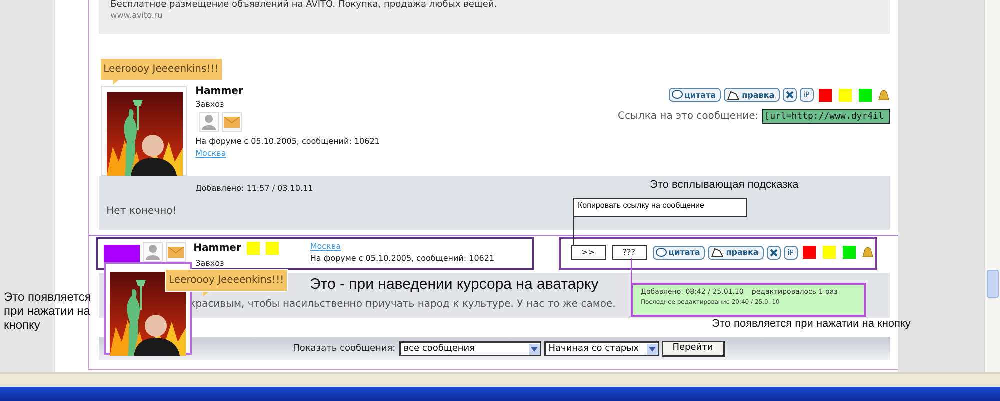 The width and height of the screenshot is (1000, 401). I want to click on tool-button: >>, so click(588, 252).